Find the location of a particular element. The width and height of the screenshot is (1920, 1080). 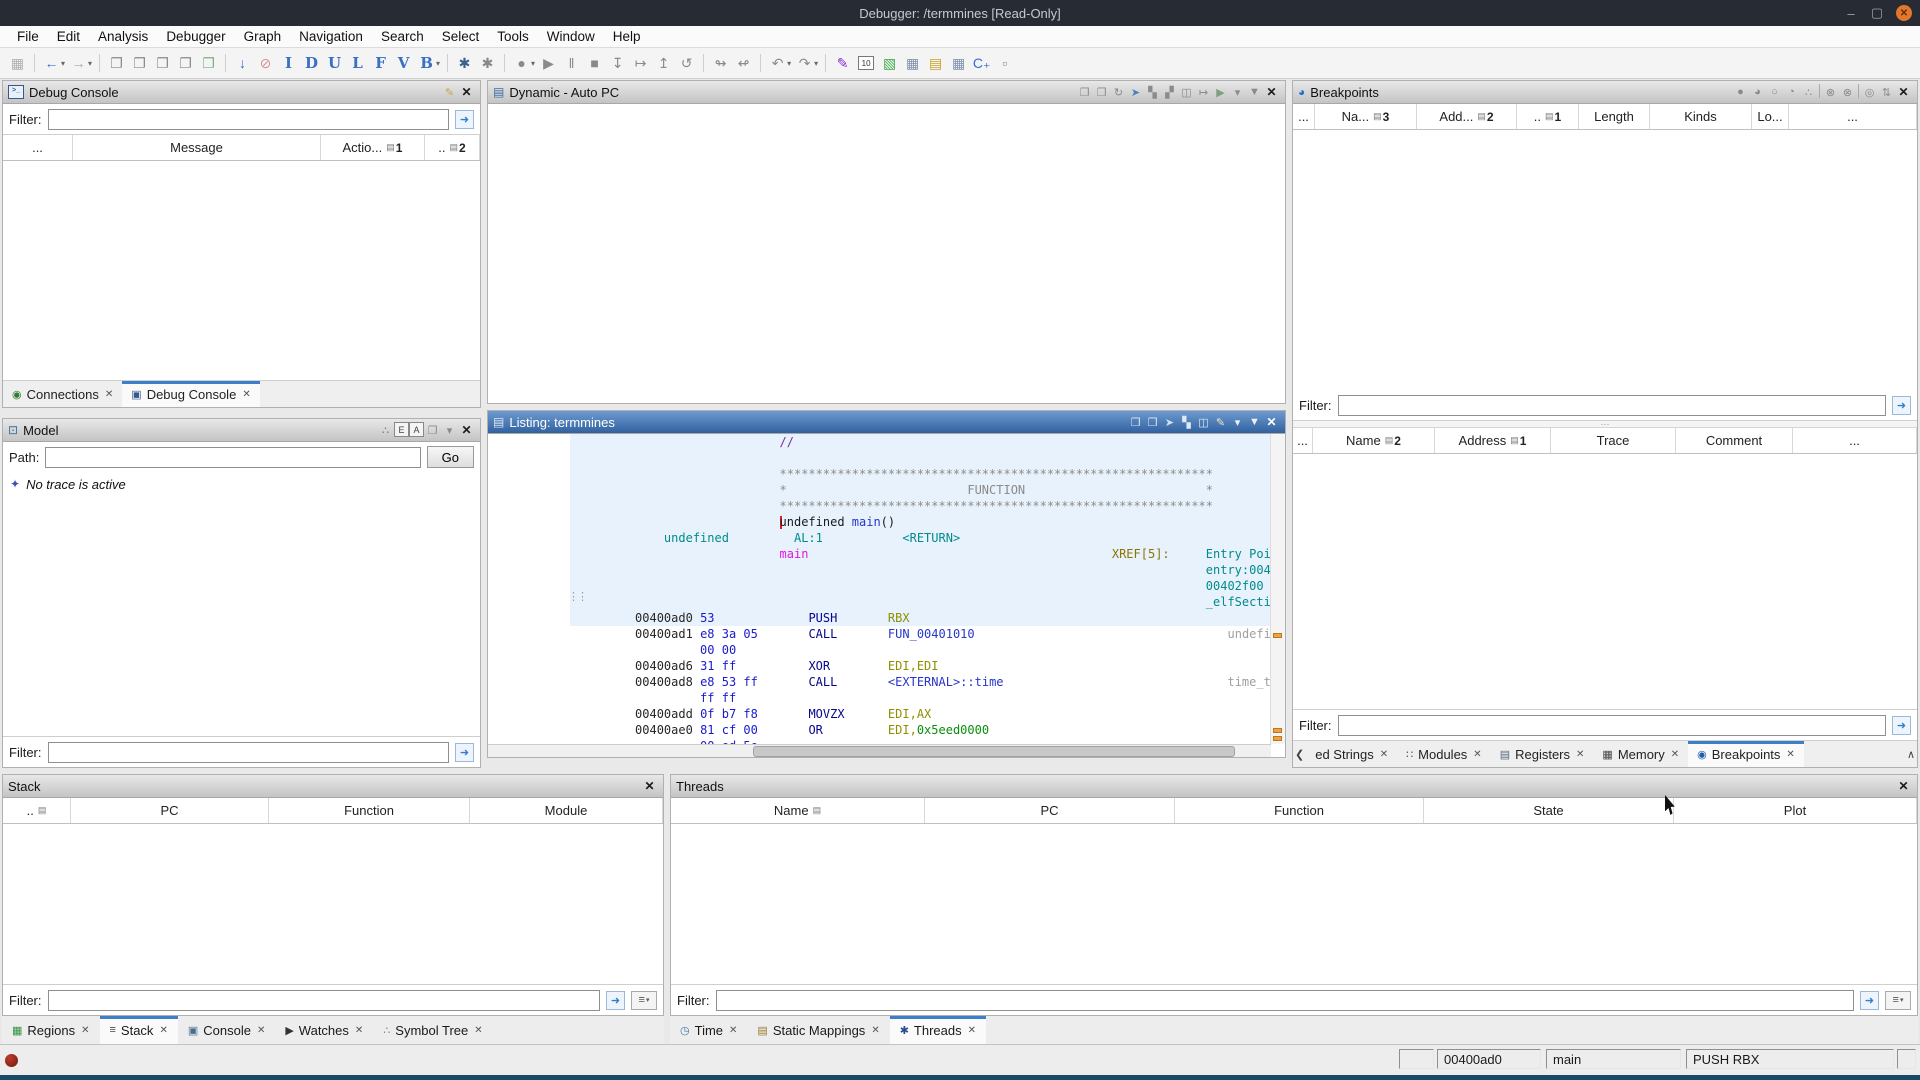

define-data-icon: D is located at coordinates (311, 63).